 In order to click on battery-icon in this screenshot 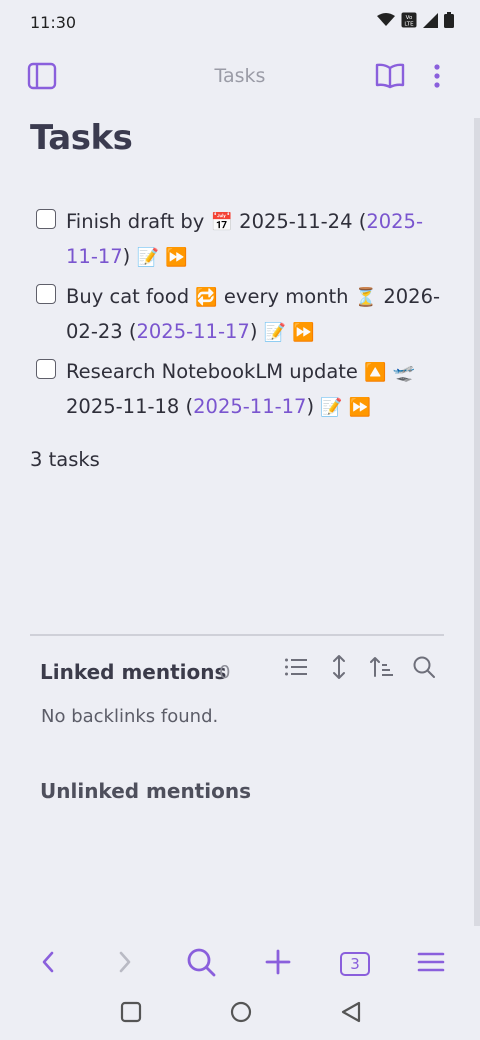, I will do `click(449, 20)`.